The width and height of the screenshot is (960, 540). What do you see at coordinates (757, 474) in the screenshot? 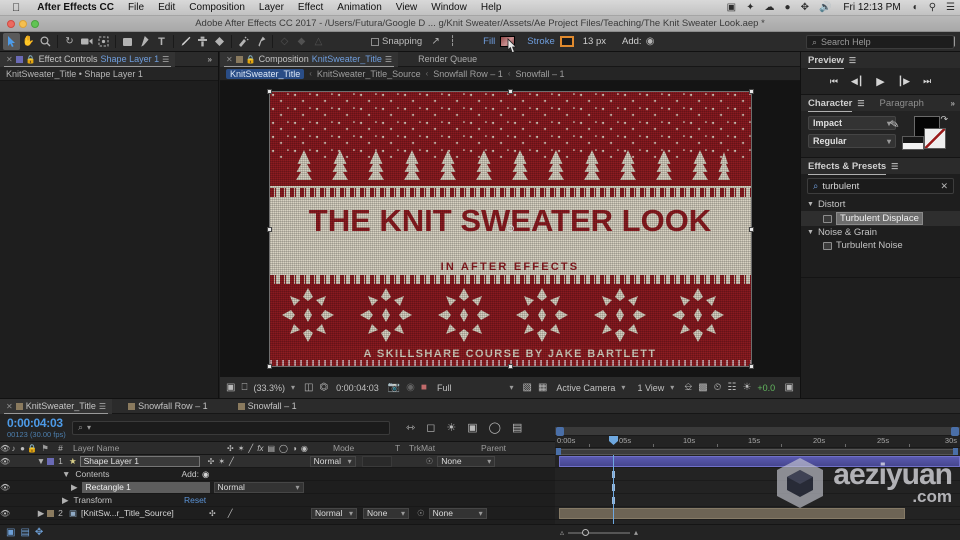
I see `track-row-contents` at bounding box center [757, 474].